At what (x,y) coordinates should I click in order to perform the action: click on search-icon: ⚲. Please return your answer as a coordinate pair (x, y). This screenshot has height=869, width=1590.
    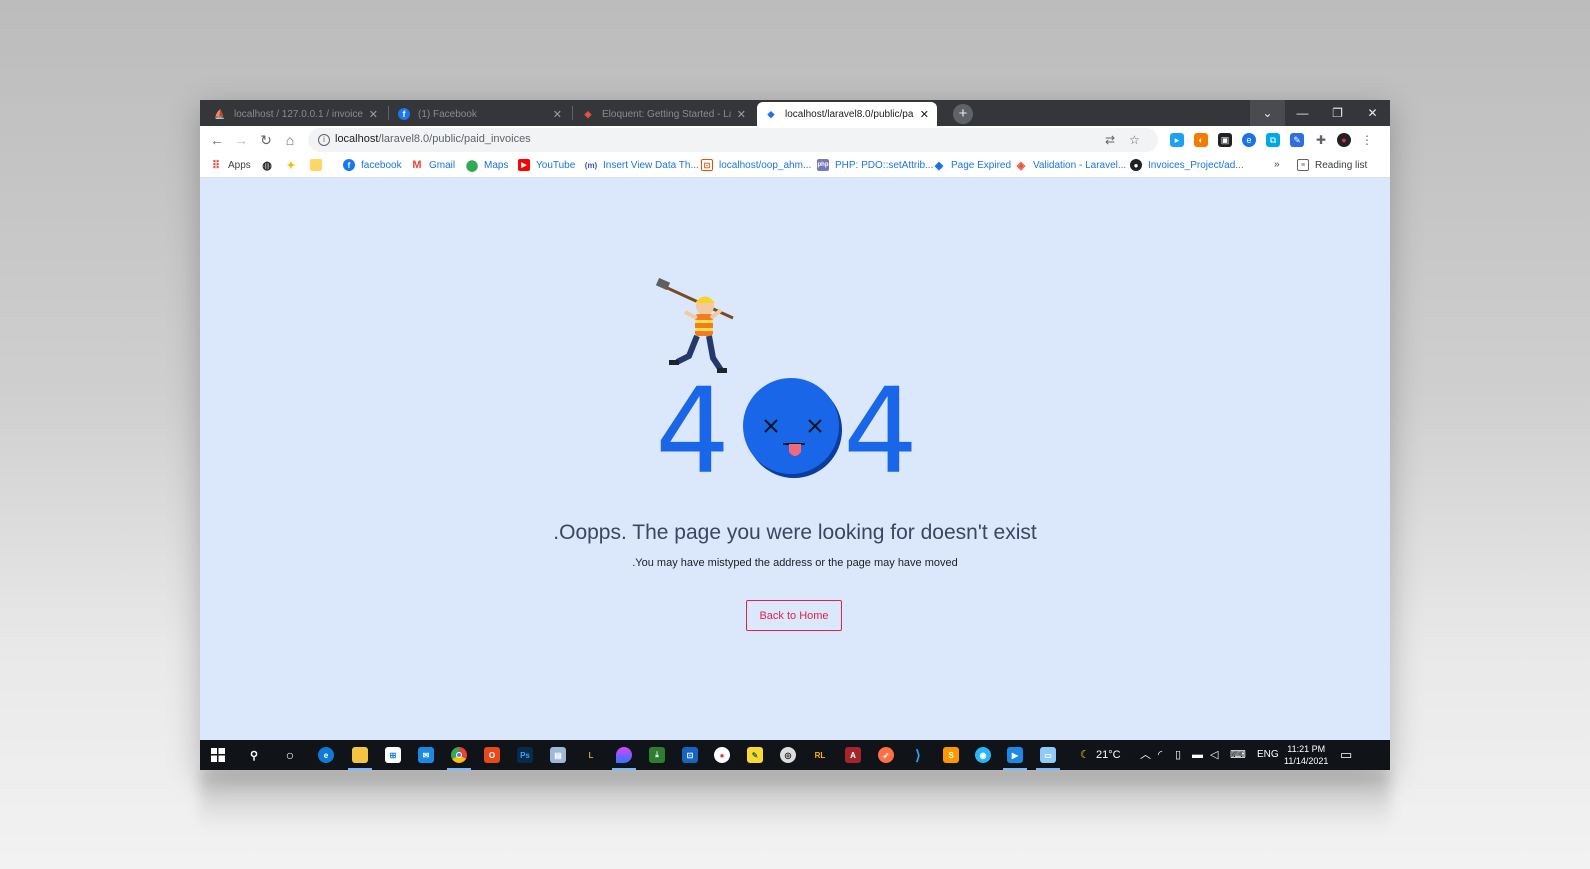
    Looking at the image, I should click on (254, 755).